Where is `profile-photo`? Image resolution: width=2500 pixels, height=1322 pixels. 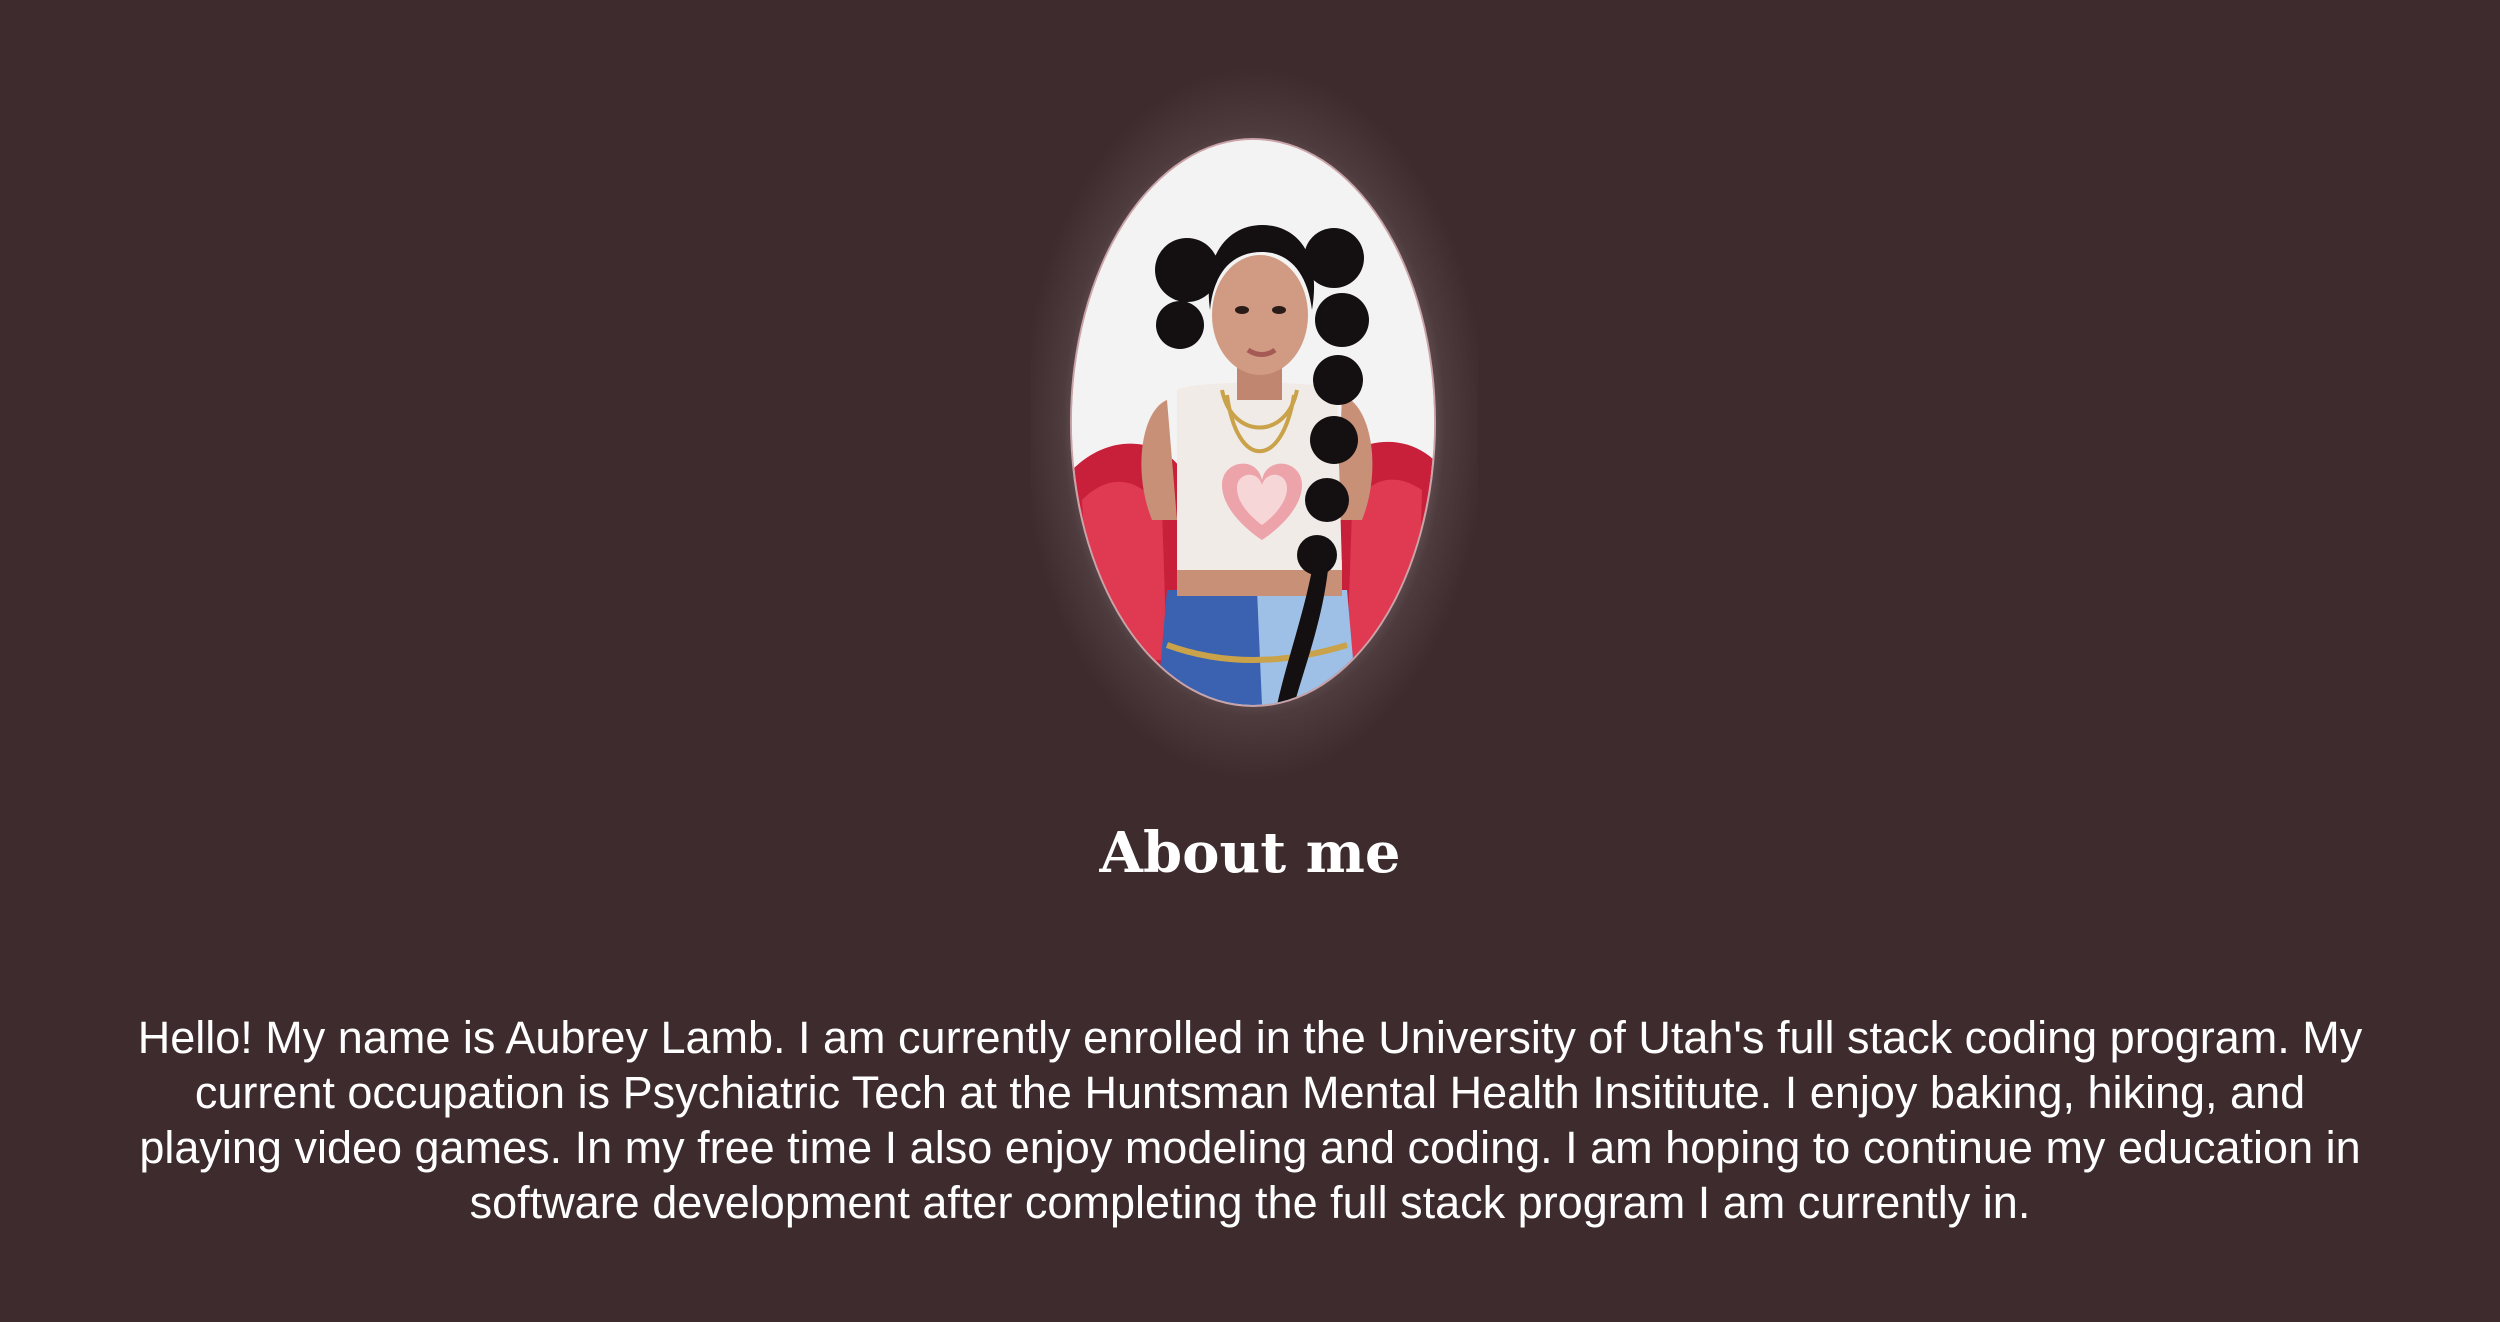 profile-photo is located at coordinates (1253, 422).